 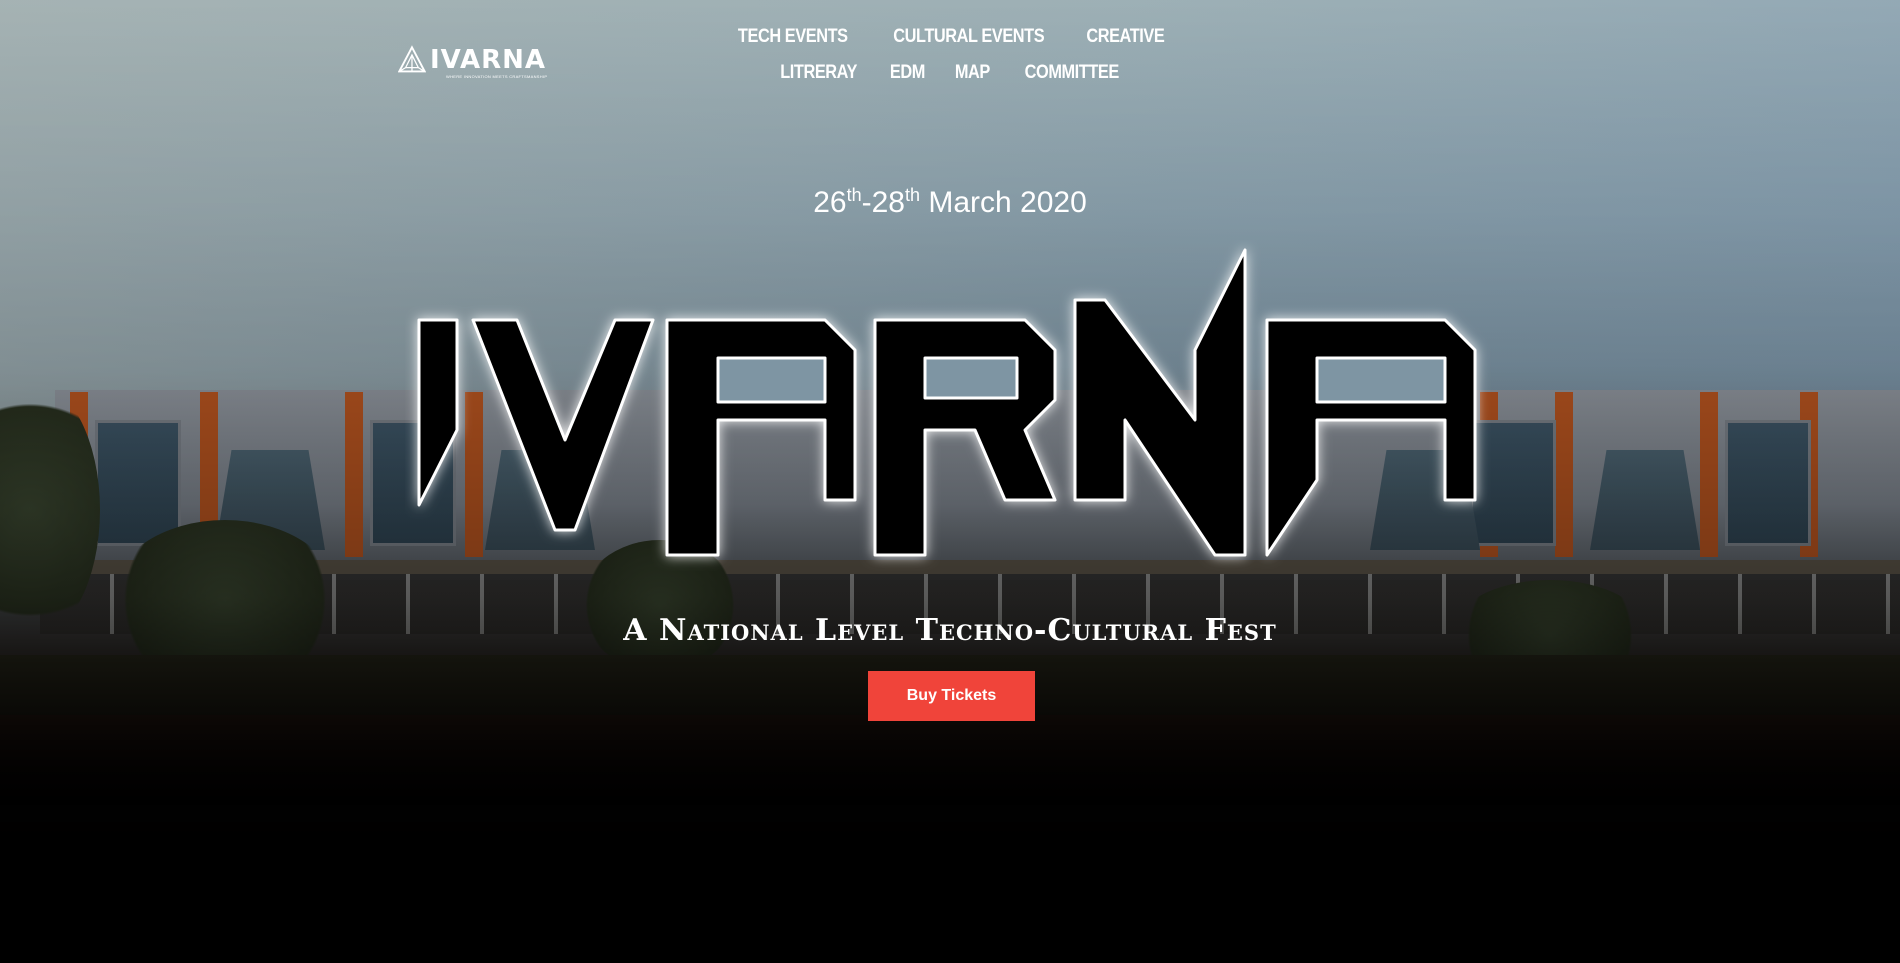 What do you see at coordinates (950, 630) in the screenshot?
I see `hero-tagline: A National Level Techno-Cultural Fest` at bounding box center [950, 630].